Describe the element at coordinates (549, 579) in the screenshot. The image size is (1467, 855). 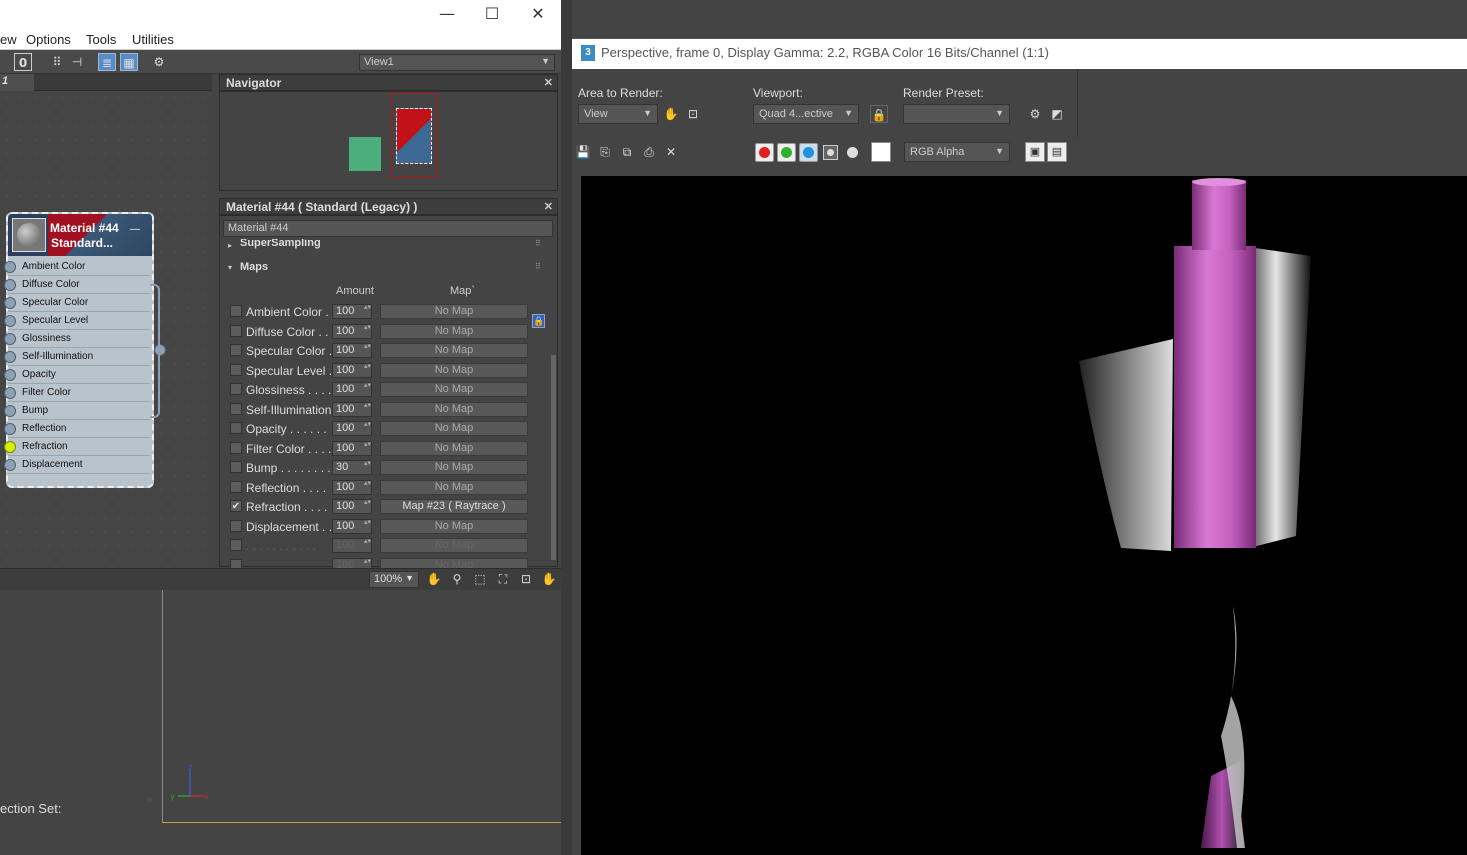
I see `pan-toggle-icon: ✋` at that location.